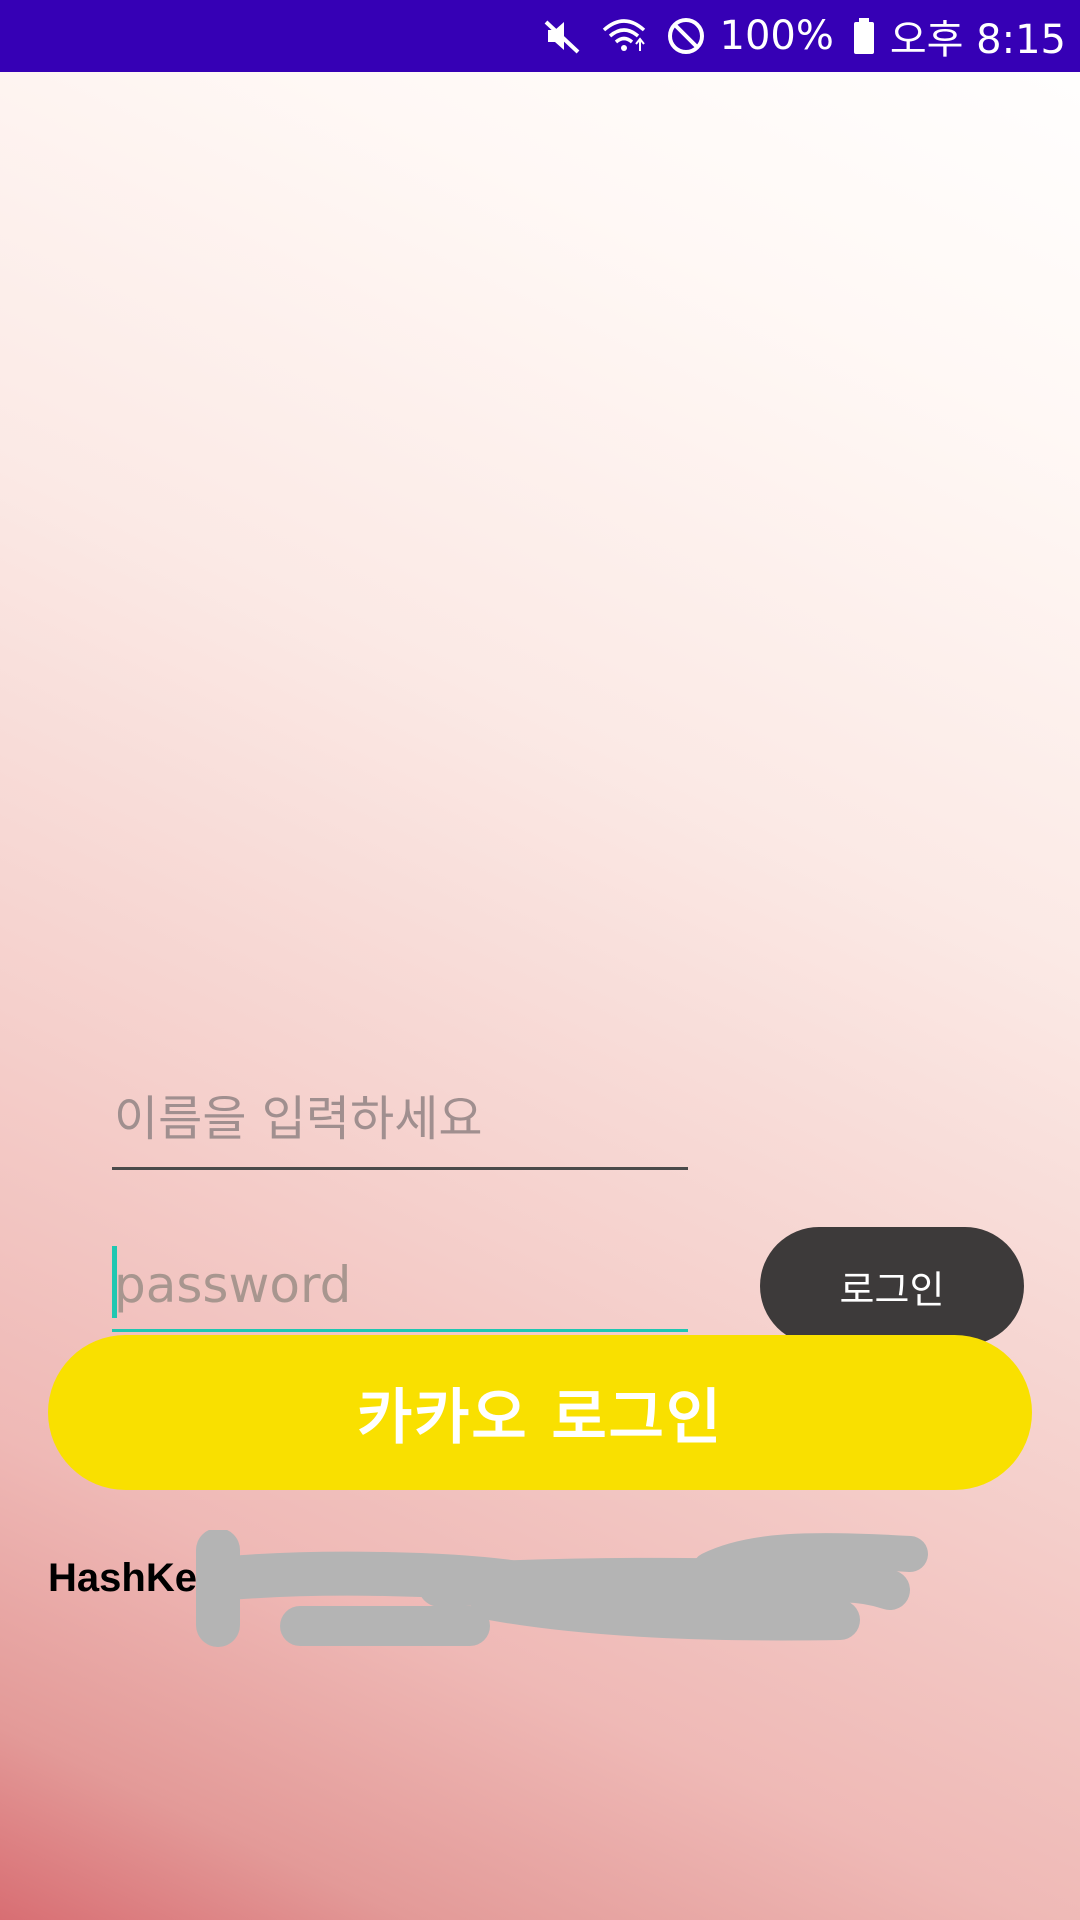 The height and width of the screenshot is (1920, 1080). I want to click on battery-icon, so click(864, 36).